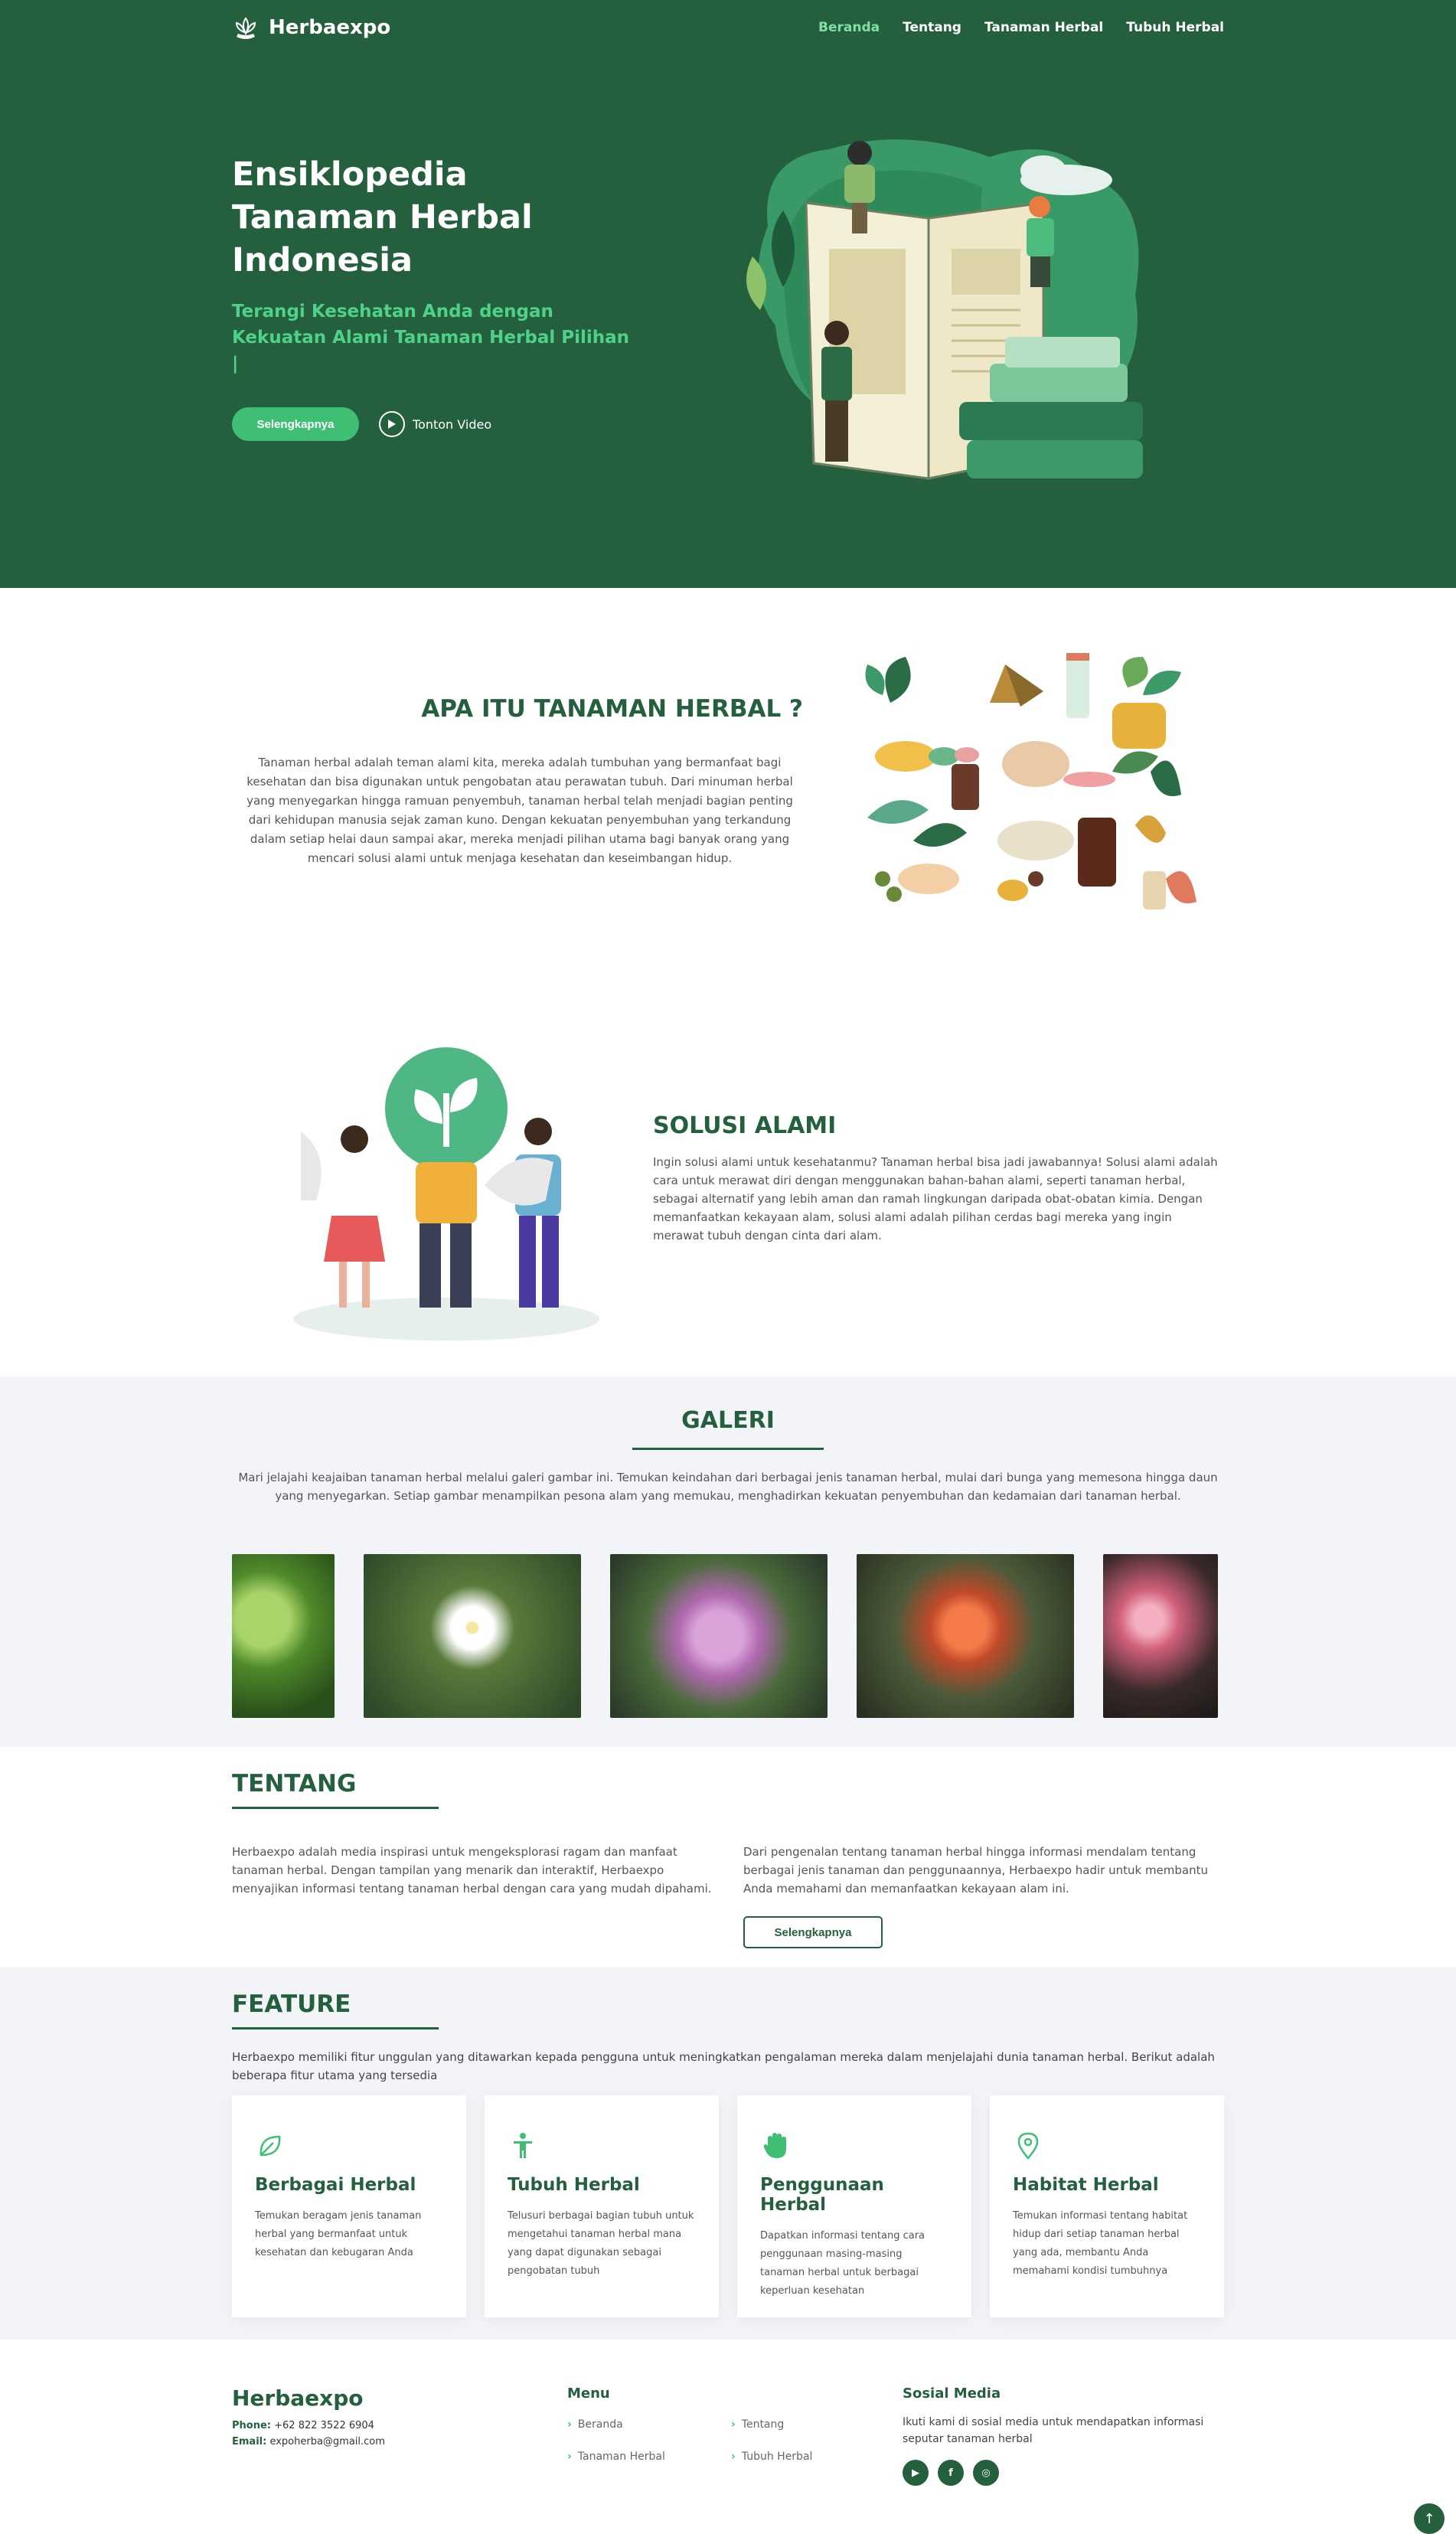 The image size is (1456, 2534). What do you see at coordinates (1175, 27) in the screenshot?
I see `nav-tubuh-herbal: Tubuh Herbal` at bounding box center [1175, 27].